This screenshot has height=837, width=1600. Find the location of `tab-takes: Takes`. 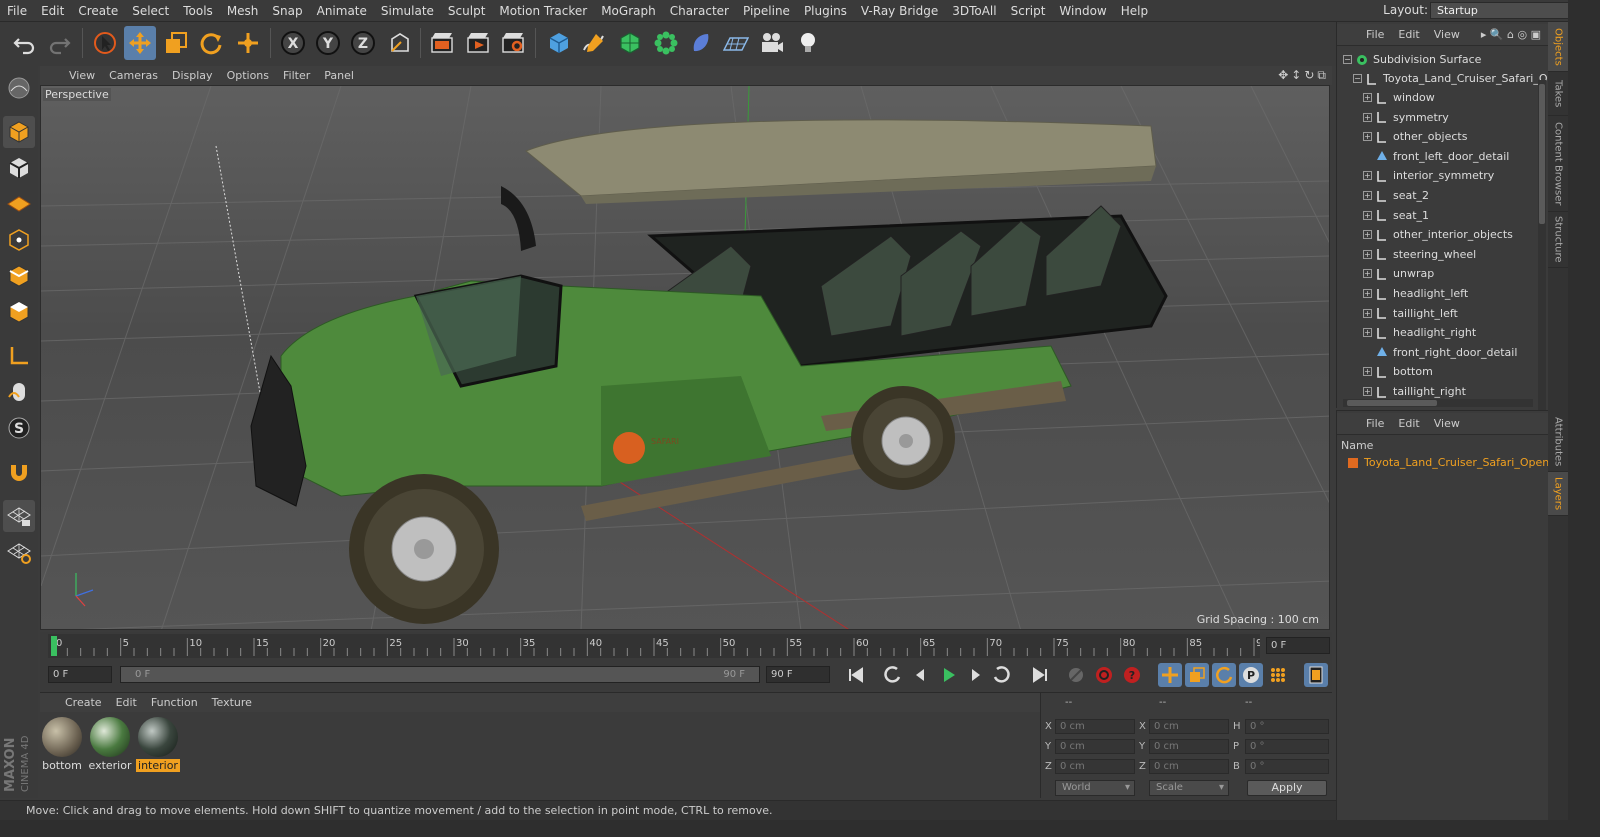

tab-takes: Takes is located at coordinates (1558, 94).